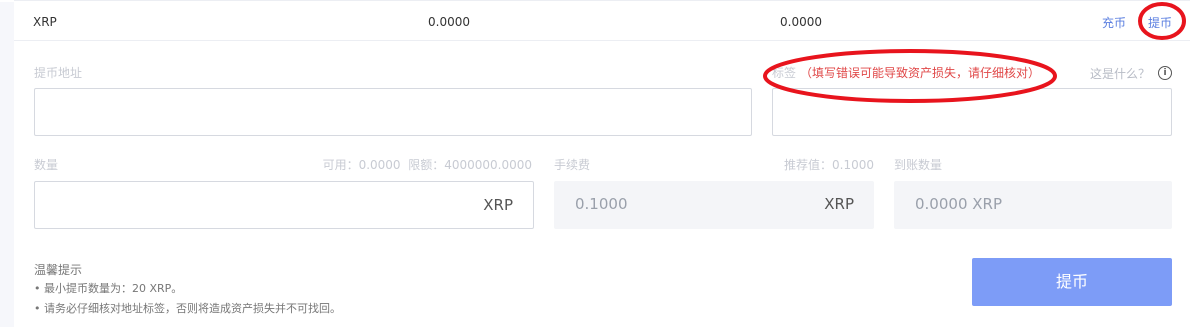 The height and width of the screenshot is (327, 1190). Describe the element at coordinates (1120, 74) in the screenshot. I see `tag-help-link: 这是什么？` at that location.